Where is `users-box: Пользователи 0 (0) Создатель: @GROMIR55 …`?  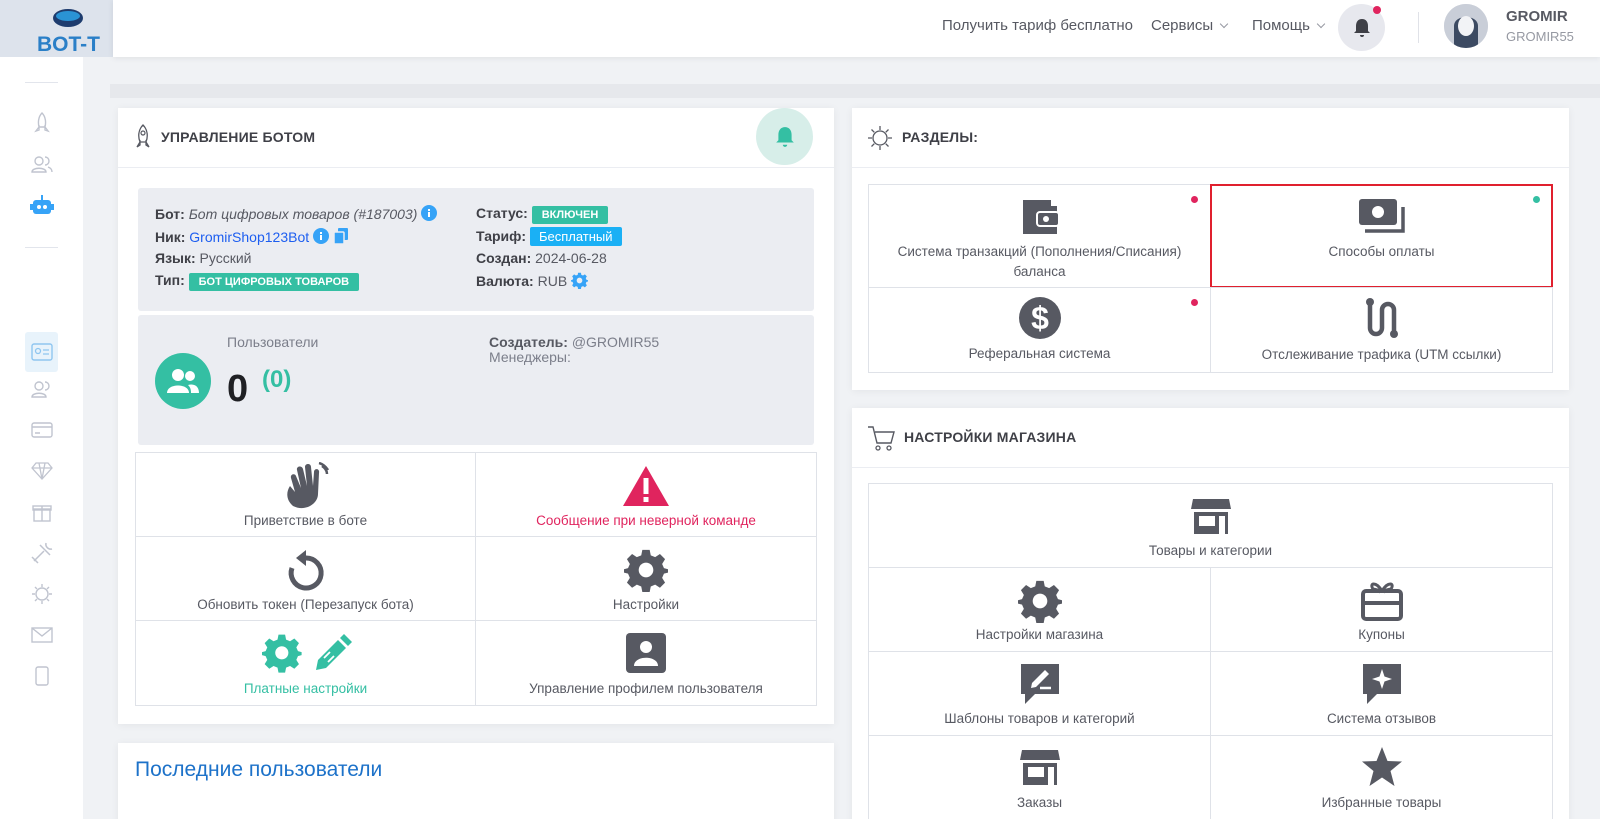
users-box: Пользователи 0 (0) Создатель: @GROMIR55 … is located at coordinates (476, 380).